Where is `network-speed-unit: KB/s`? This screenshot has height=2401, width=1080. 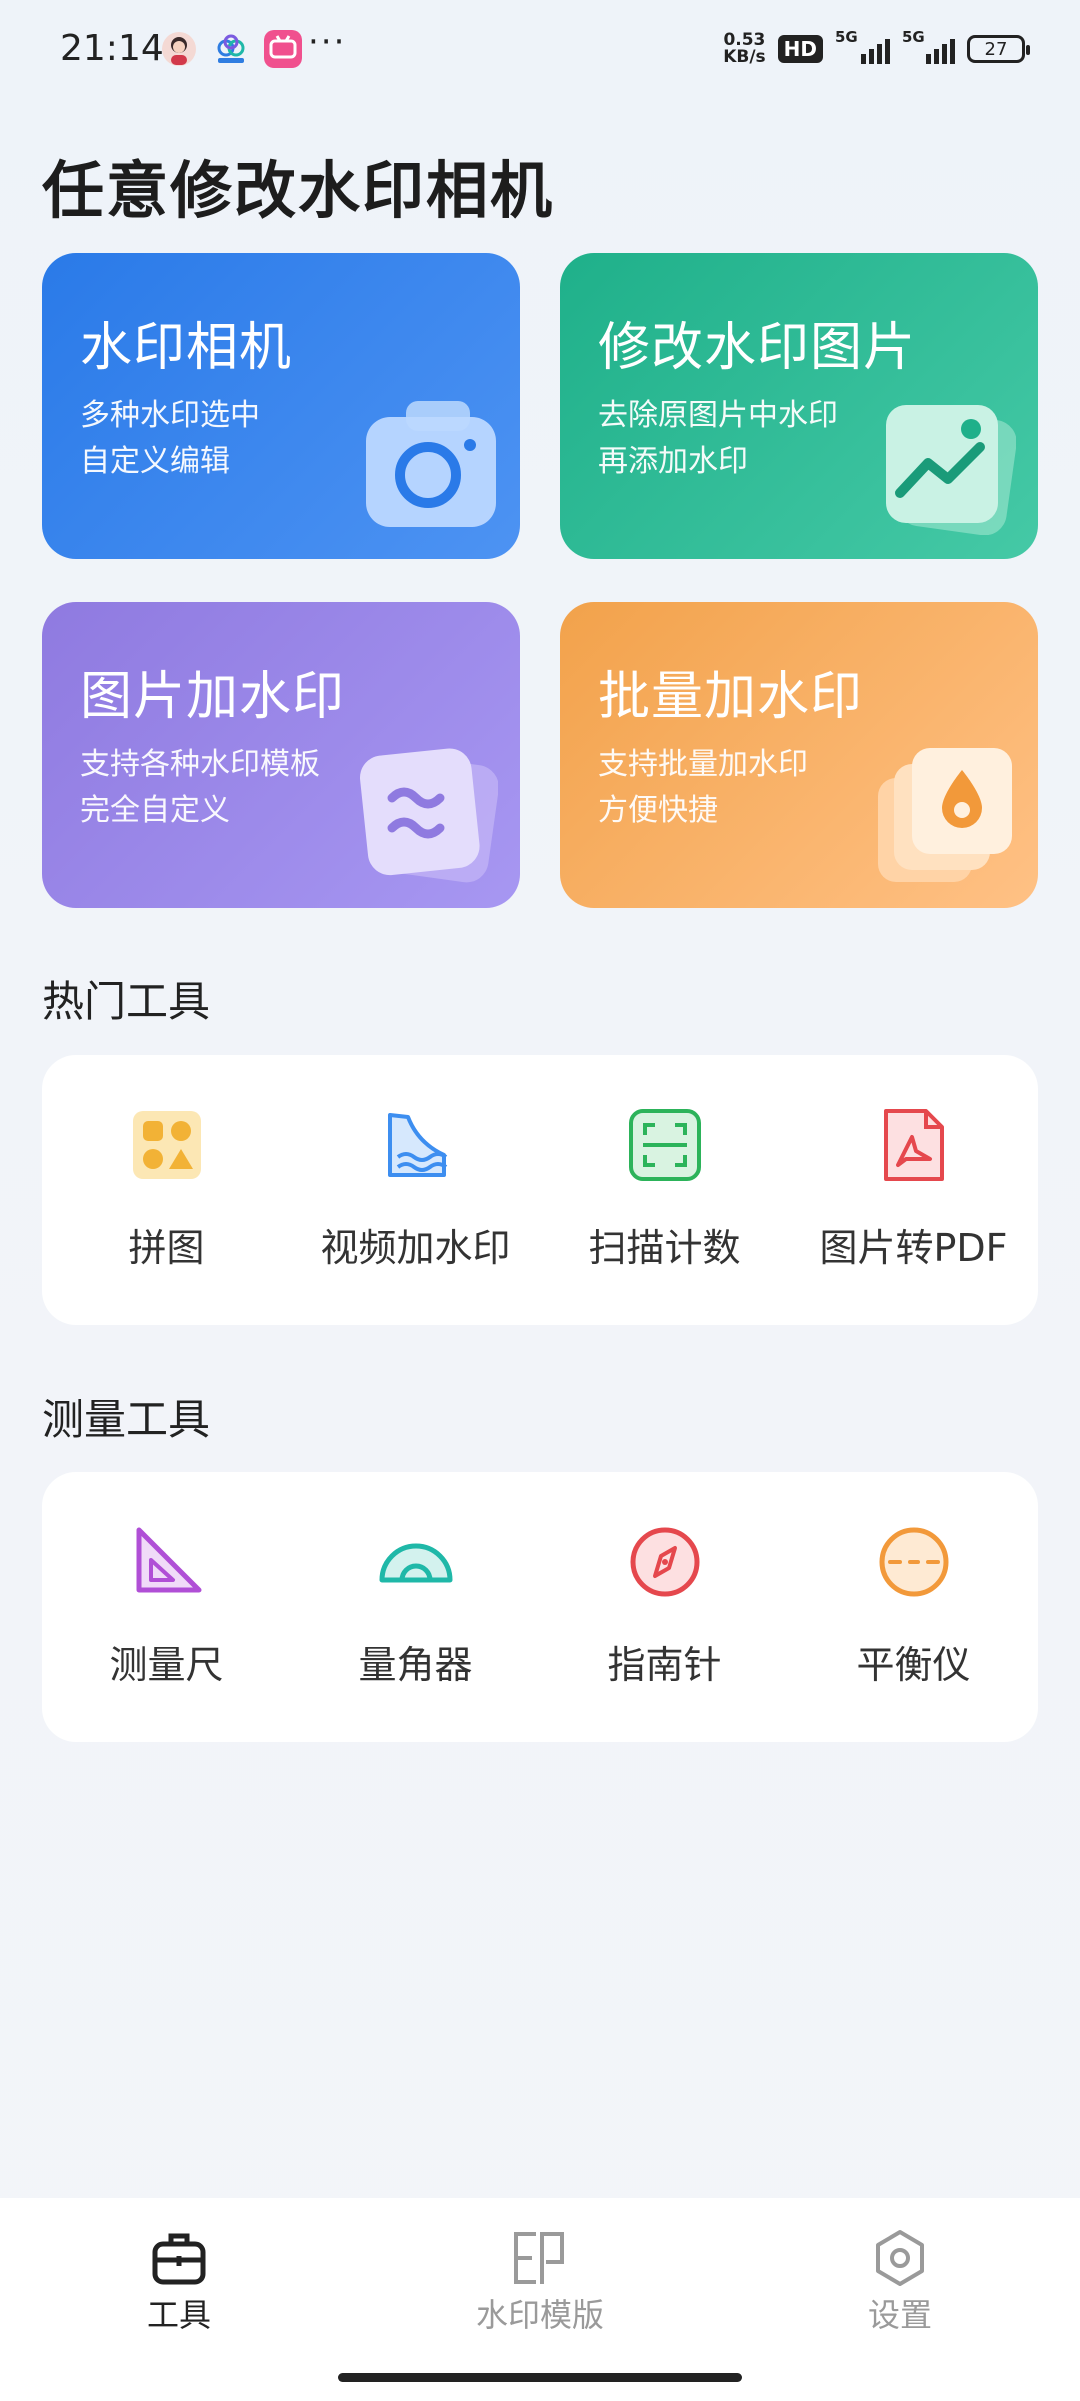
network-speed-unit: KB/s is located at coordinates (744, 57).